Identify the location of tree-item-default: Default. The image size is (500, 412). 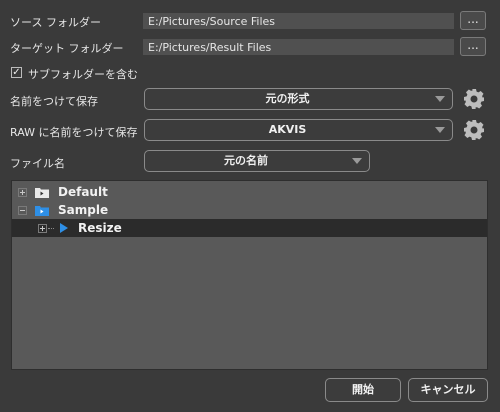
(249, 192).